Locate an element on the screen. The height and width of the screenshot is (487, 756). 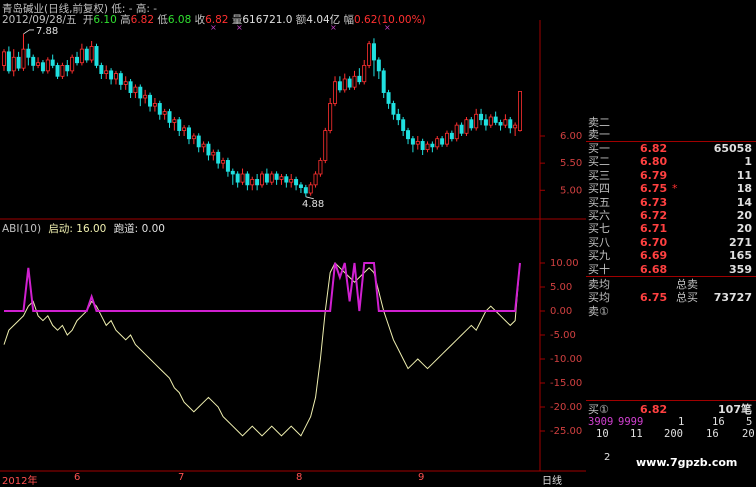
buy-row: 买五 6.73 14 is located at coordinates (670, 202).